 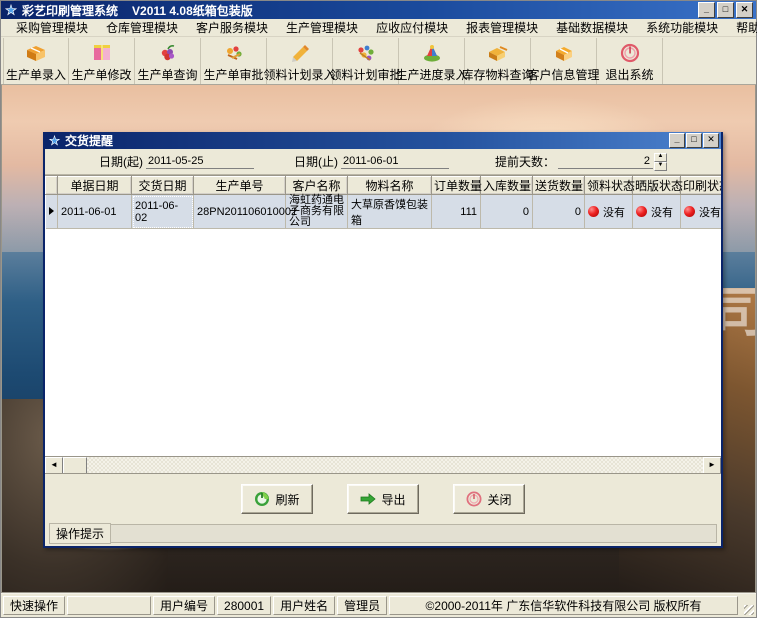 What do you see at coordinates (558, 185) in the screenshot?
I see `column-header-delivered-qty: 送货数量` at bounding box center [558, 185].